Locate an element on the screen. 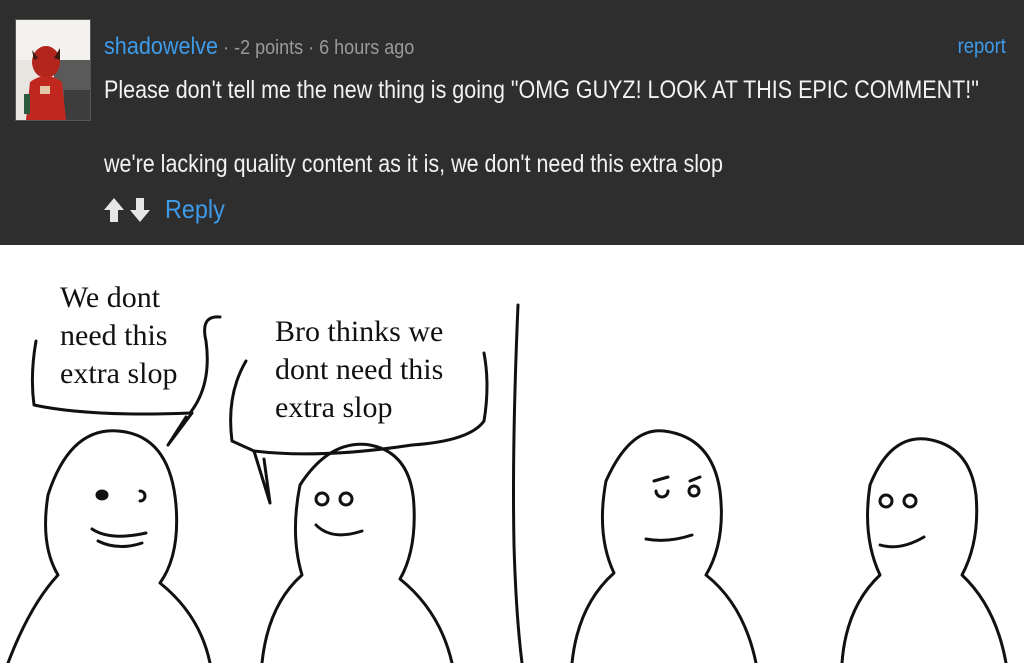 This screenshot has height=663, width=1024. speech-1-line: We dont is located at coordinates (110, 297).